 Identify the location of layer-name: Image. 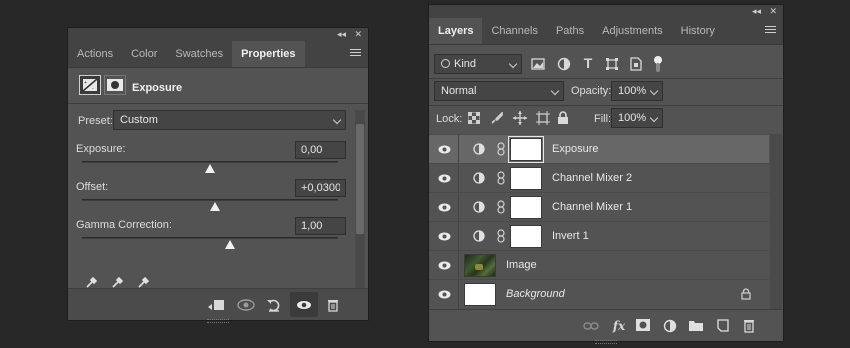
(521, 265).